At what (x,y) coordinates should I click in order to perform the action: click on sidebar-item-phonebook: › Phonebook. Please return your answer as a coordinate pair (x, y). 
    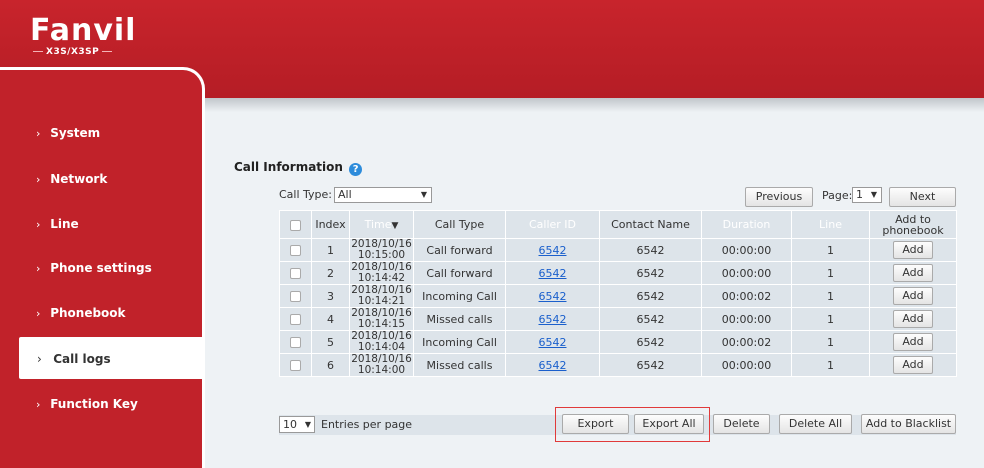
    Looking at the image, I should click on (81, 313).